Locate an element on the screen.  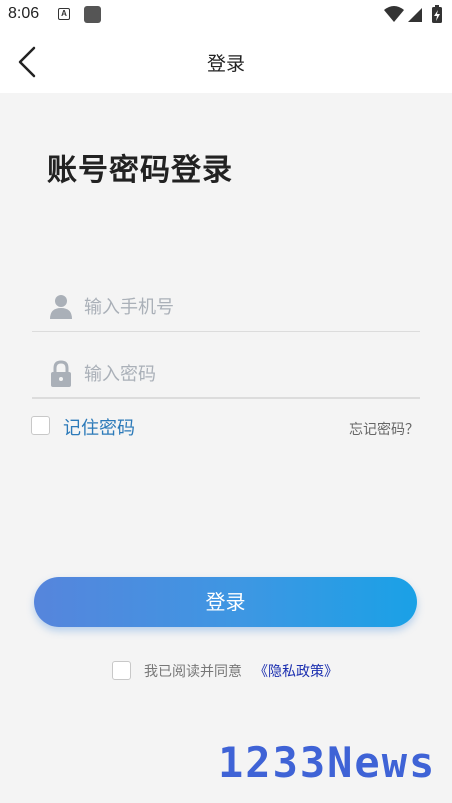
user-icon is located at coordinates (61, 307).